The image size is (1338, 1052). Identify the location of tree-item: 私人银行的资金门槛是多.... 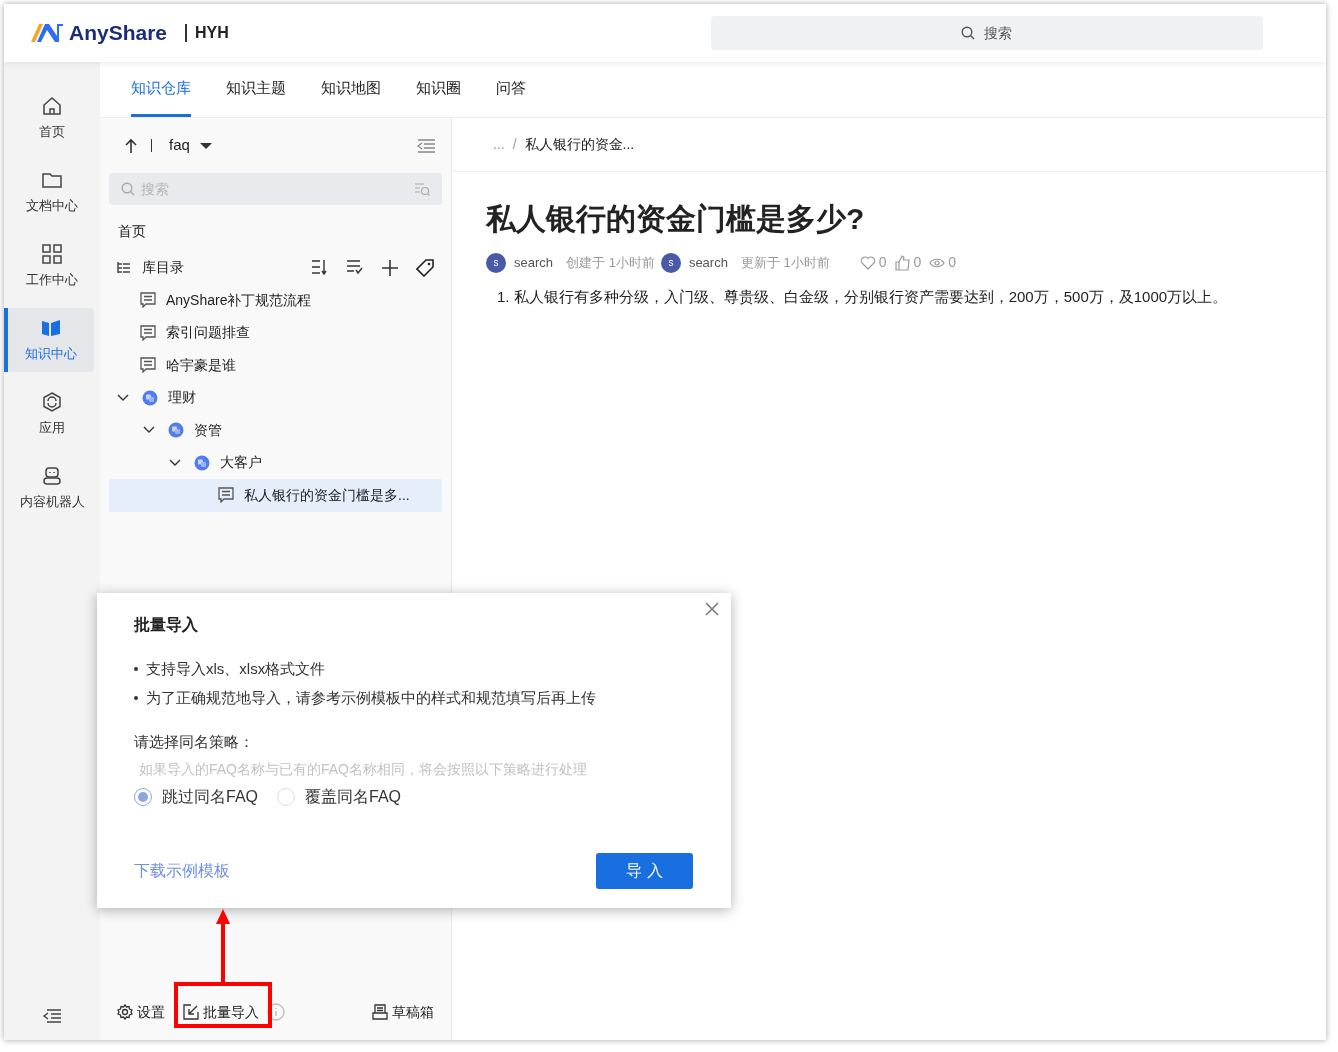
(275, 495).